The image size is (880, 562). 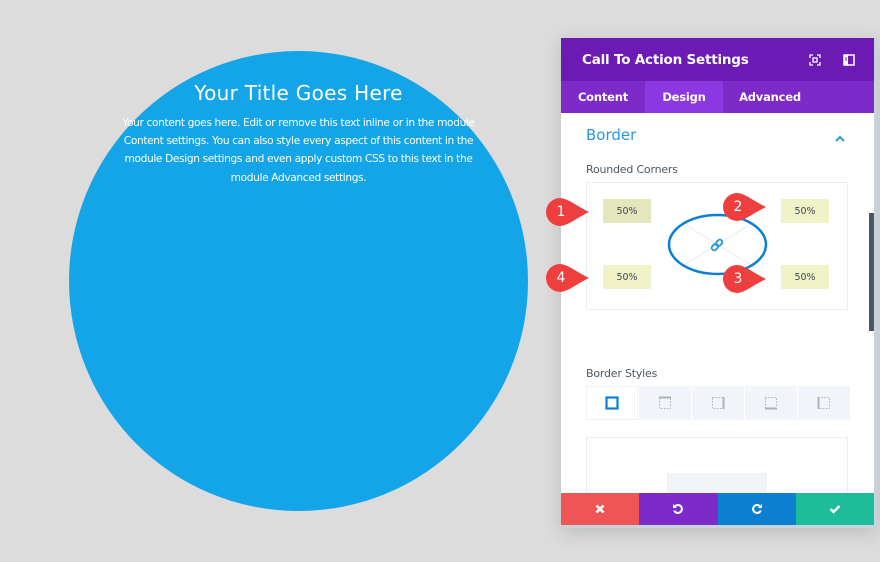 I want to click on check-icon, so click(x=835, y=509).